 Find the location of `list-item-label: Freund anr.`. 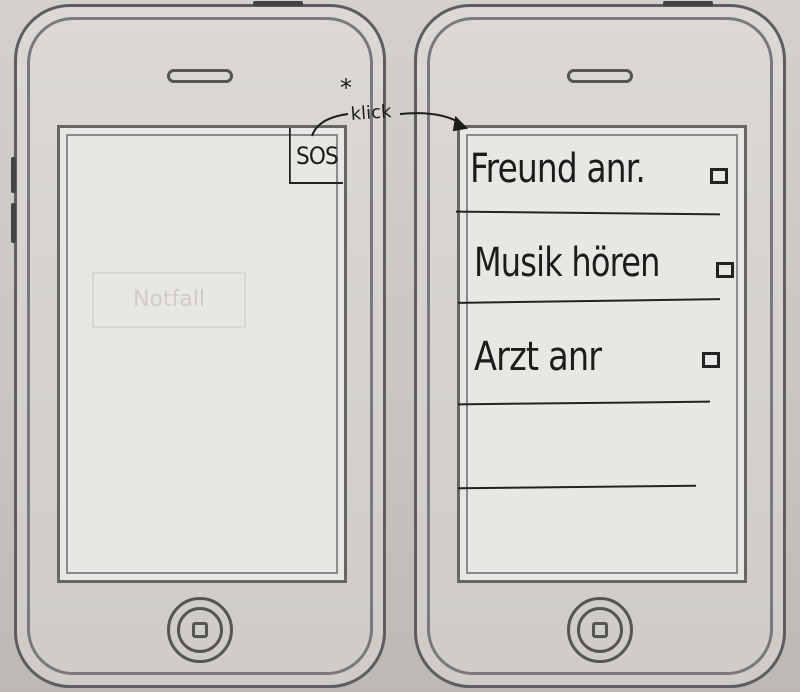

list-item-label: Freund anr. is located at coordinates (558, 169).